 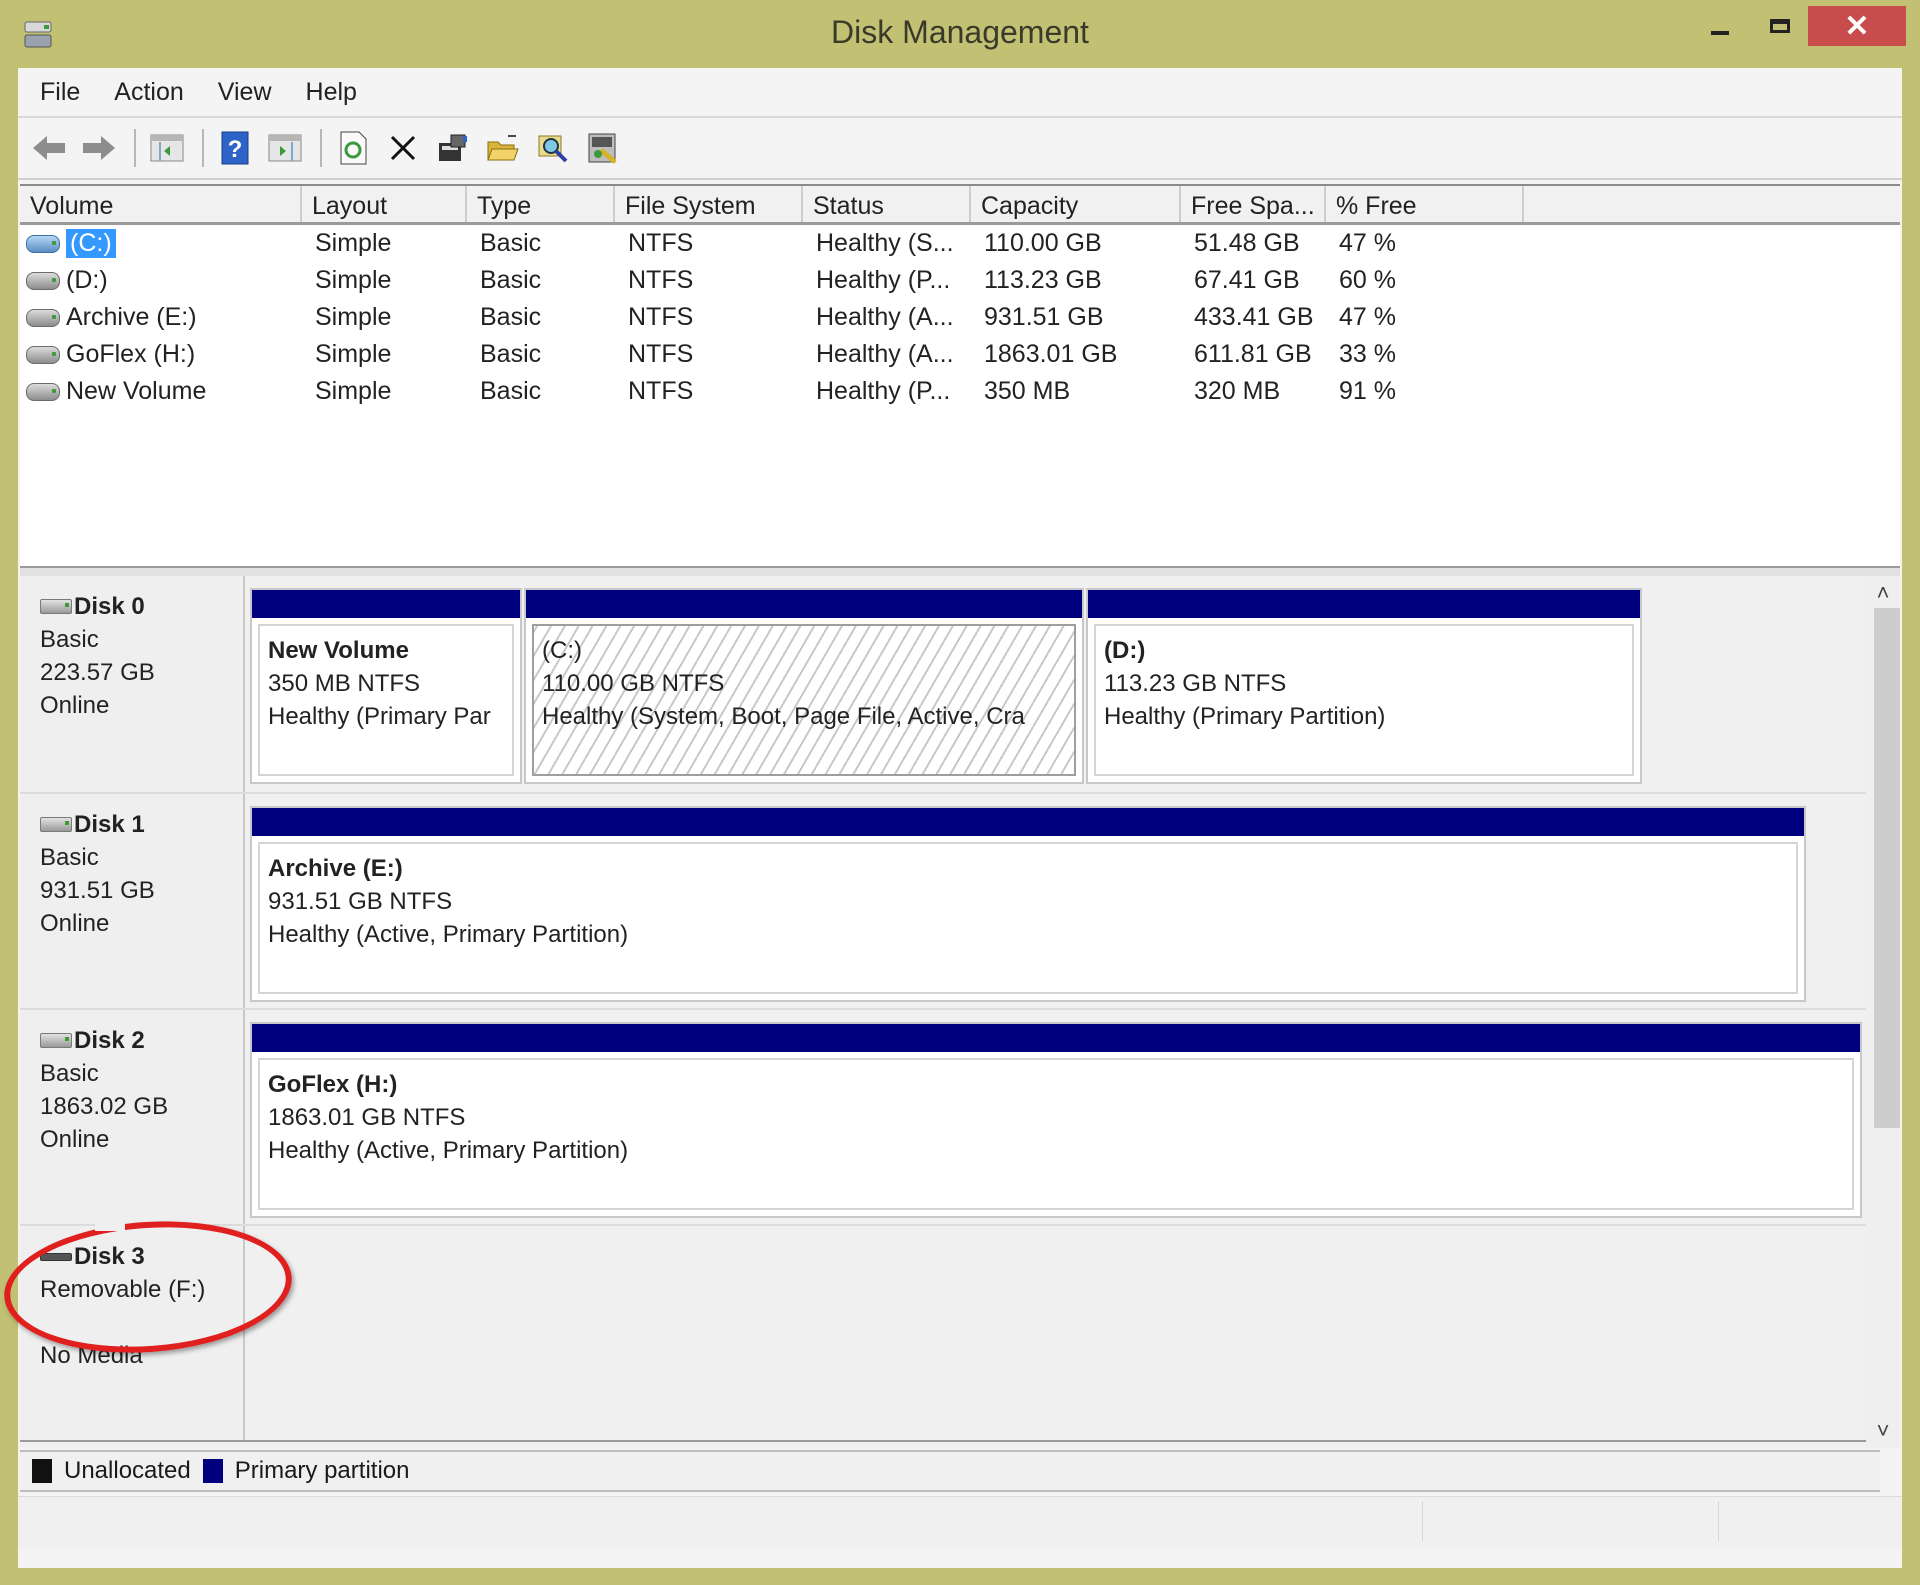 What do you see at coordinates (109, 606) in the screenshot?
I see `disk-name: Disk 0` at bounding box center [109, 606].